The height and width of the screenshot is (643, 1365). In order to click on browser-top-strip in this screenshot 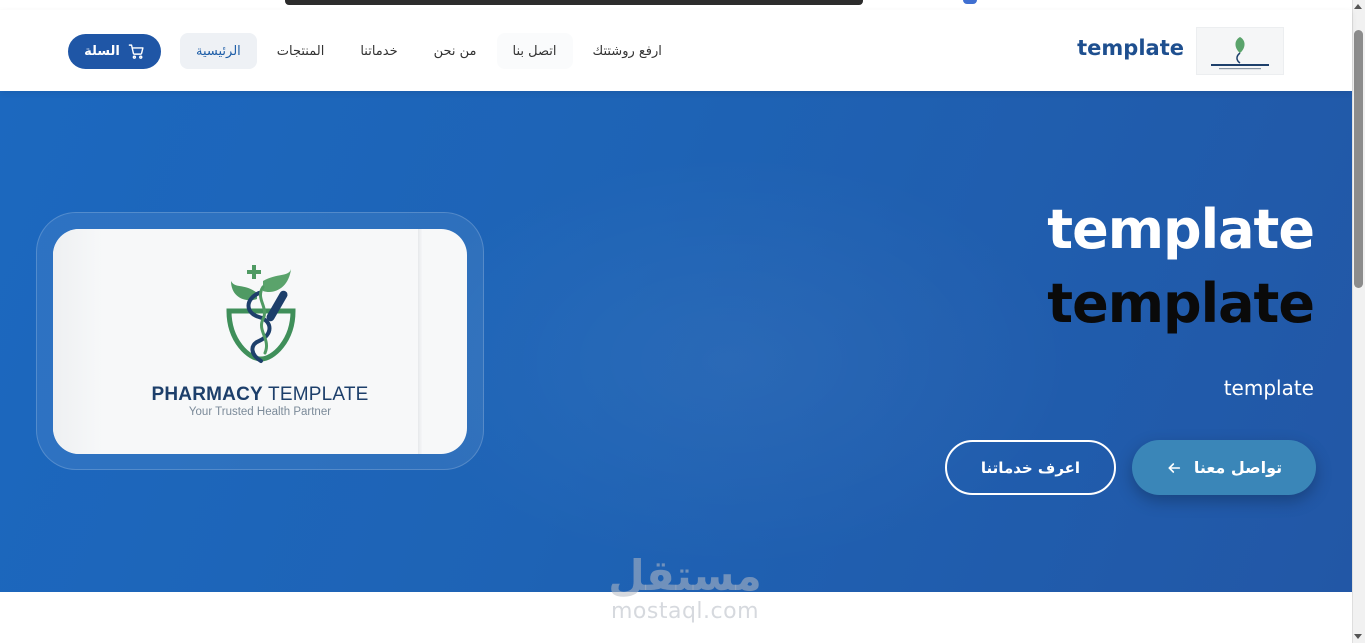, I will do `click(676, 5)`.